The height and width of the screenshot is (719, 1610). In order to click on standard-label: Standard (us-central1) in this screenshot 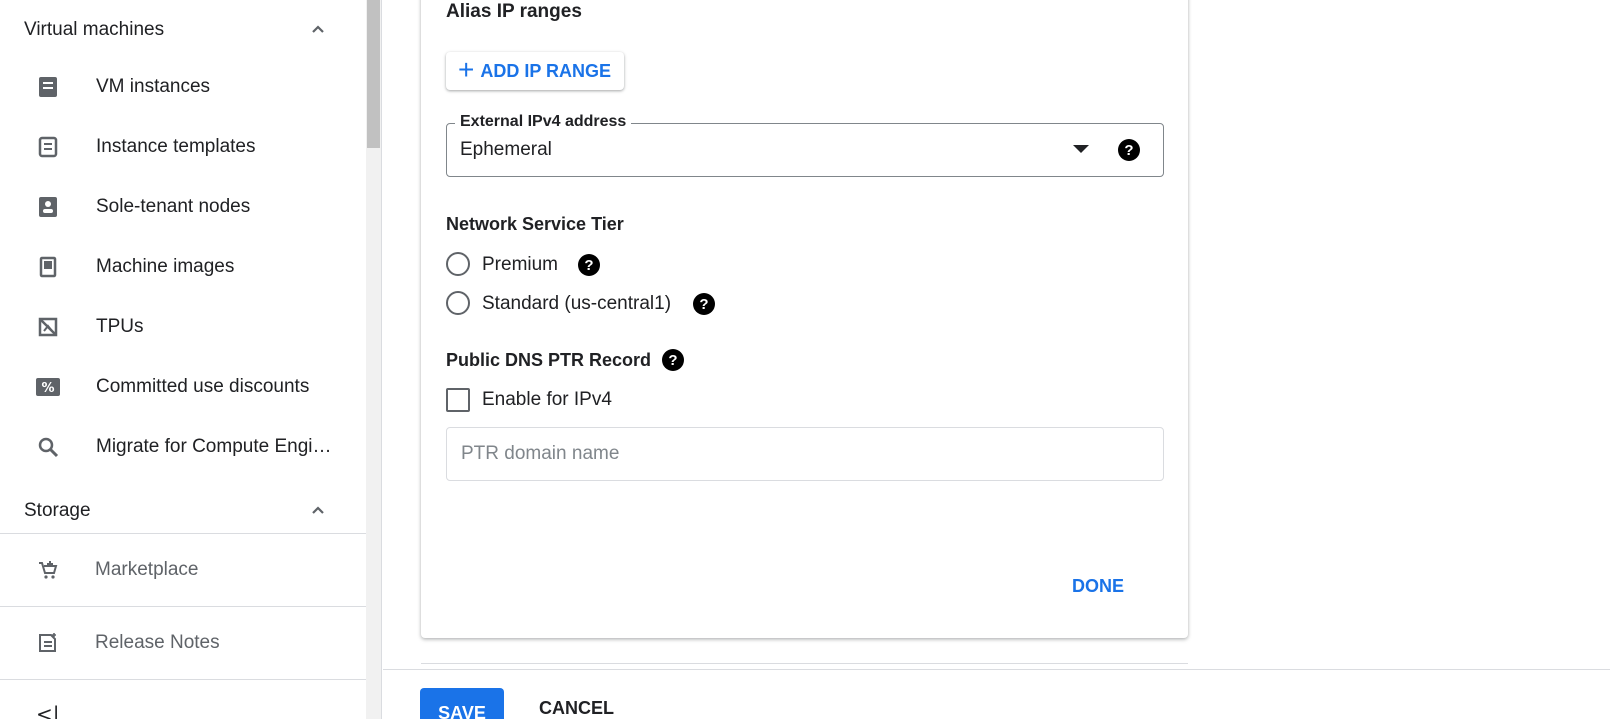, I will do `click(577, 303)`.